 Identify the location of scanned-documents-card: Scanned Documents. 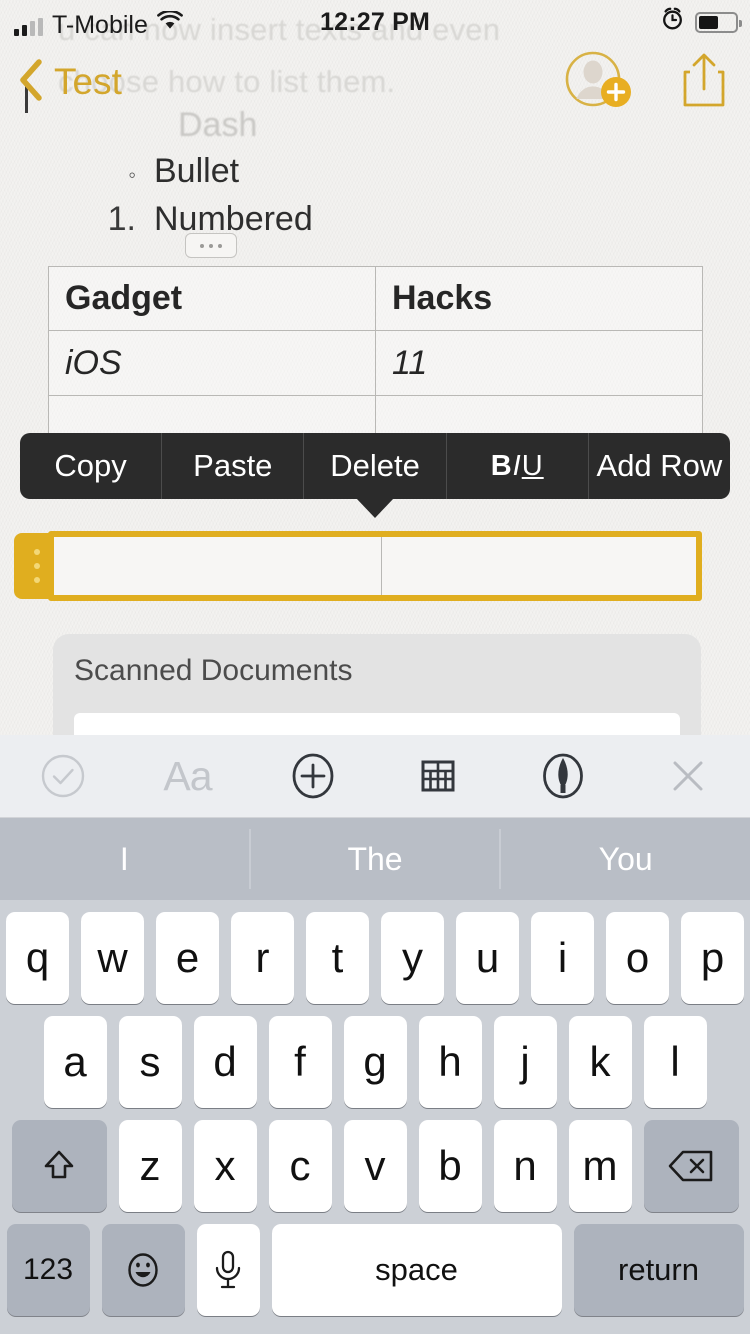
(377, 684).